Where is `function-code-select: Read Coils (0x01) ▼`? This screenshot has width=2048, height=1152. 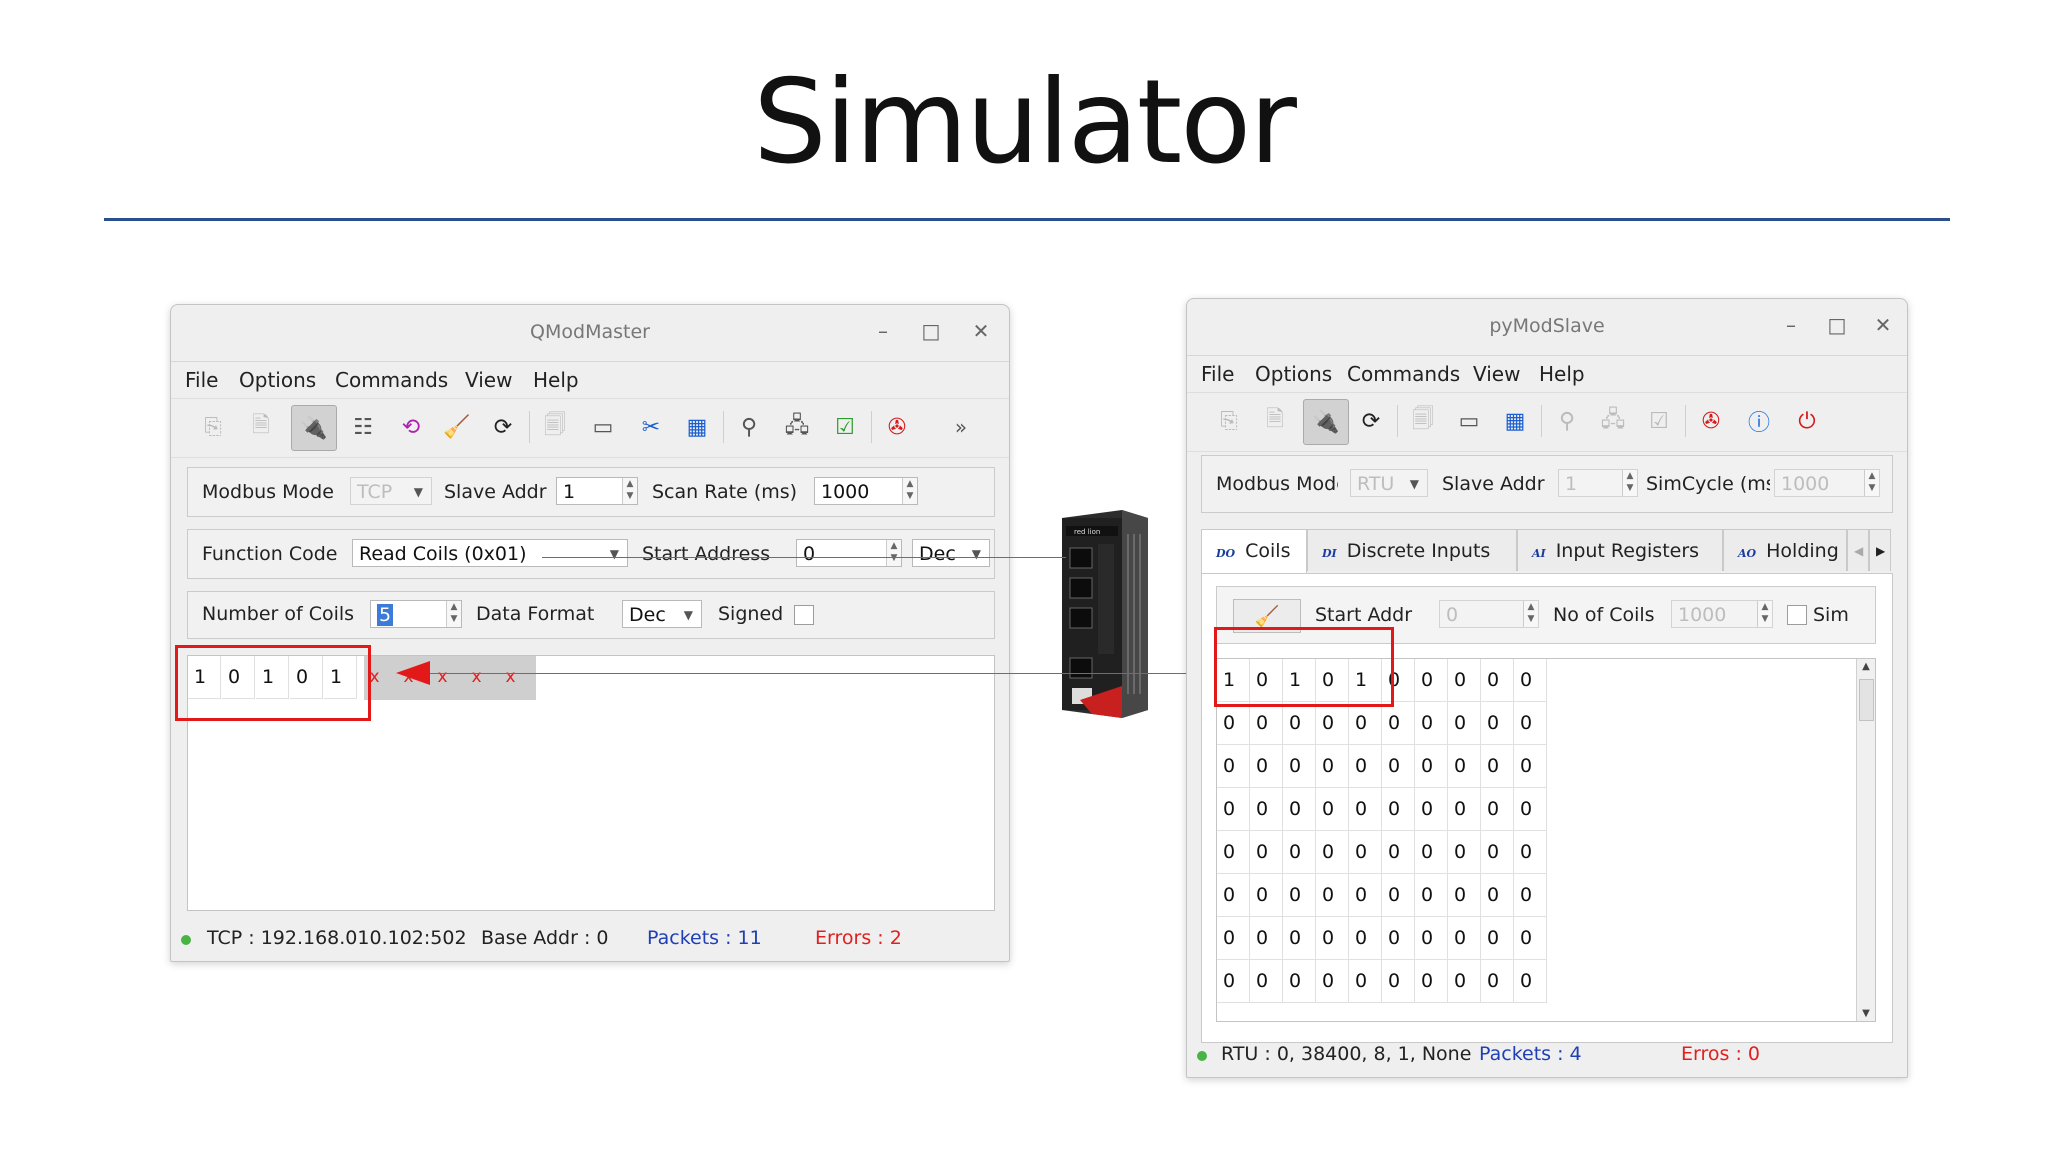
function-code-select: Read Coils (0x01) ▼ is located at coordinates (490, 553).